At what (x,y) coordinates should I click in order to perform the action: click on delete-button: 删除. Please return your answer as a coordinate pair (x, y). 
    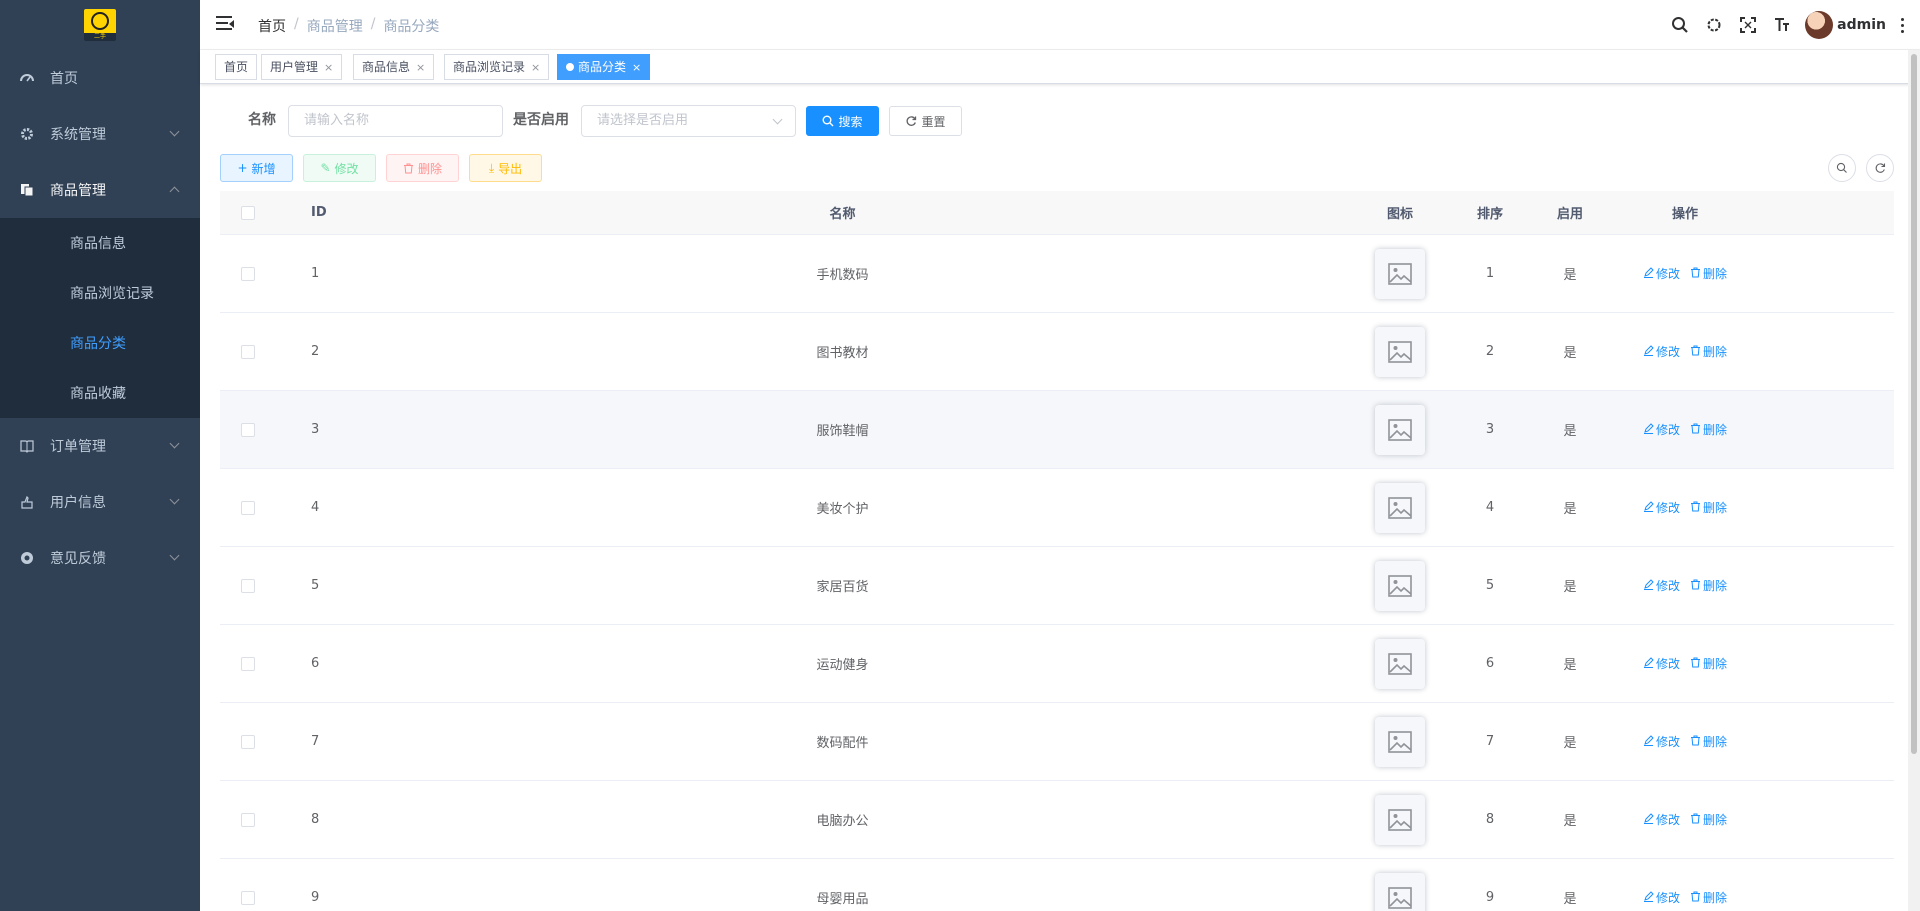
    Looking at the image, I should click on (422, 168).